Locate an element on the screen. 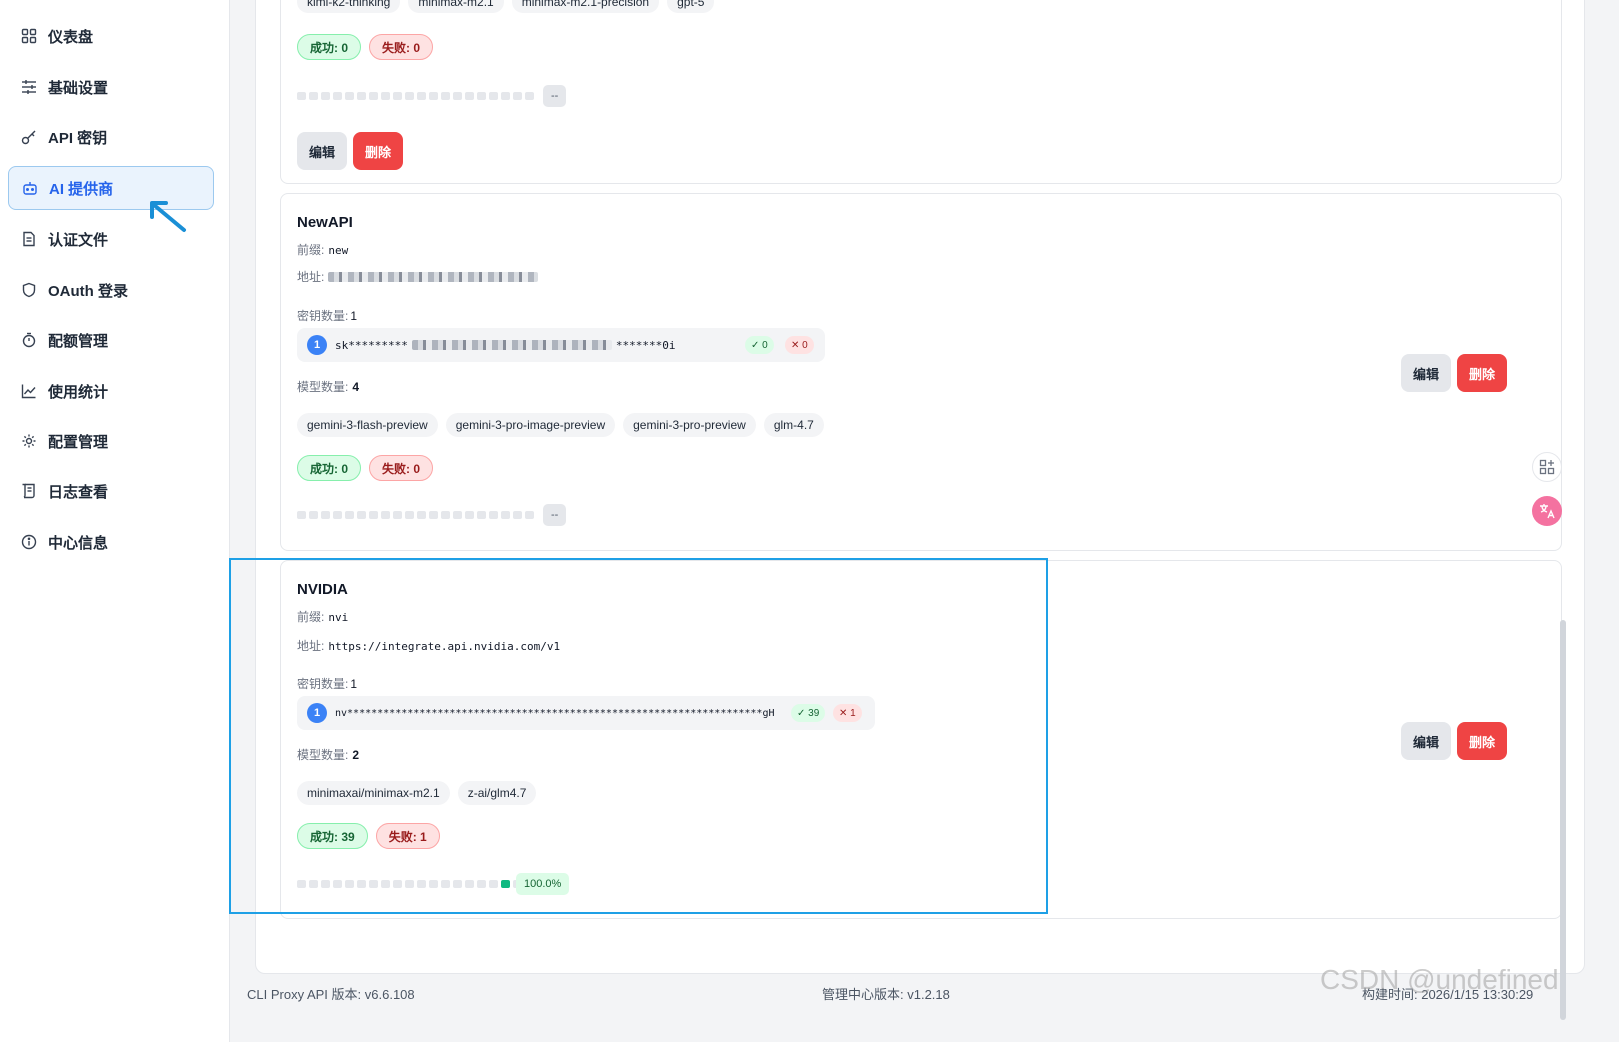 The width and height of the screenshot is (1619, 1042). sidebar-item-label: OAuth 登录 is located at coordinates (88, 291).